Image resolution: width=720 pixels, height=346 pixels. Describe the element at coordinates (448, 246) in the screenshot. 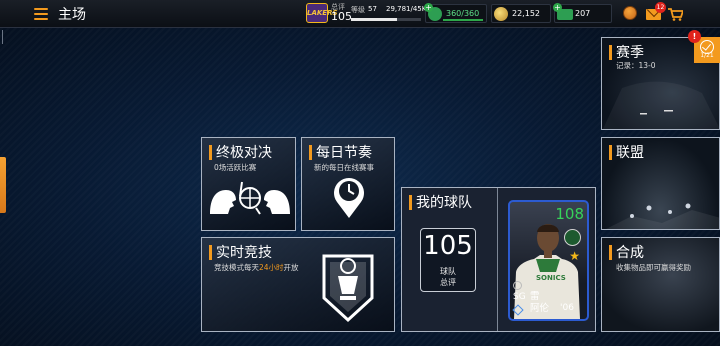

I see `team-overall-value: 105` at that location.